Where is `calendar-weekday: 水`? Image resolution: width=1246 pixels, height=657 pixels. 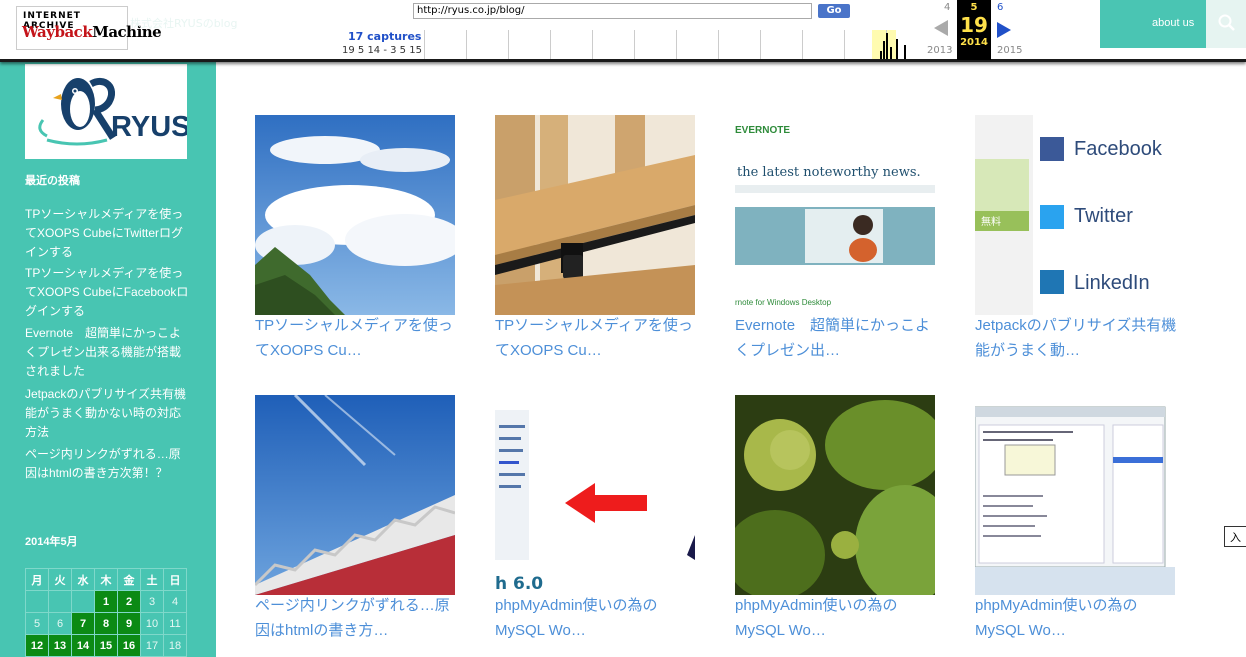
calendar-weekday: 水 is located at coordinates (83, 579).